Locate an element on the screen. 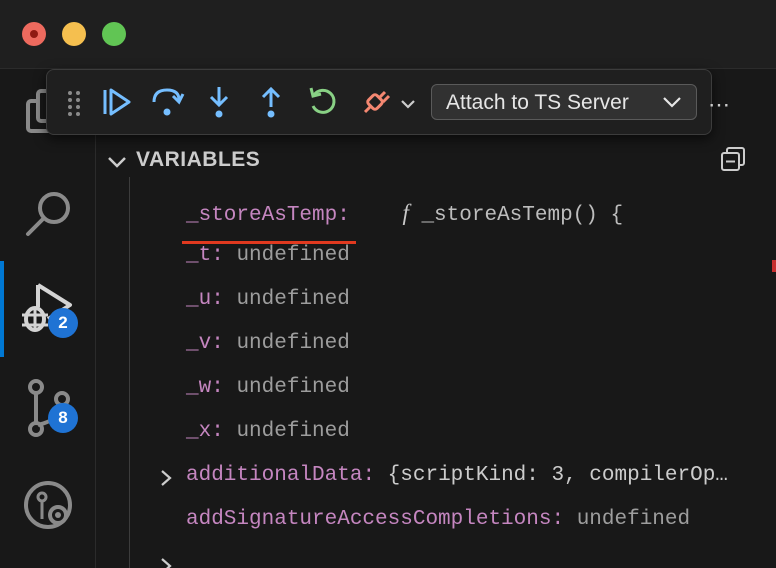 The height and width of the screenshot is (568, 776). variable-row-partial is located at coordinates (436, 556).